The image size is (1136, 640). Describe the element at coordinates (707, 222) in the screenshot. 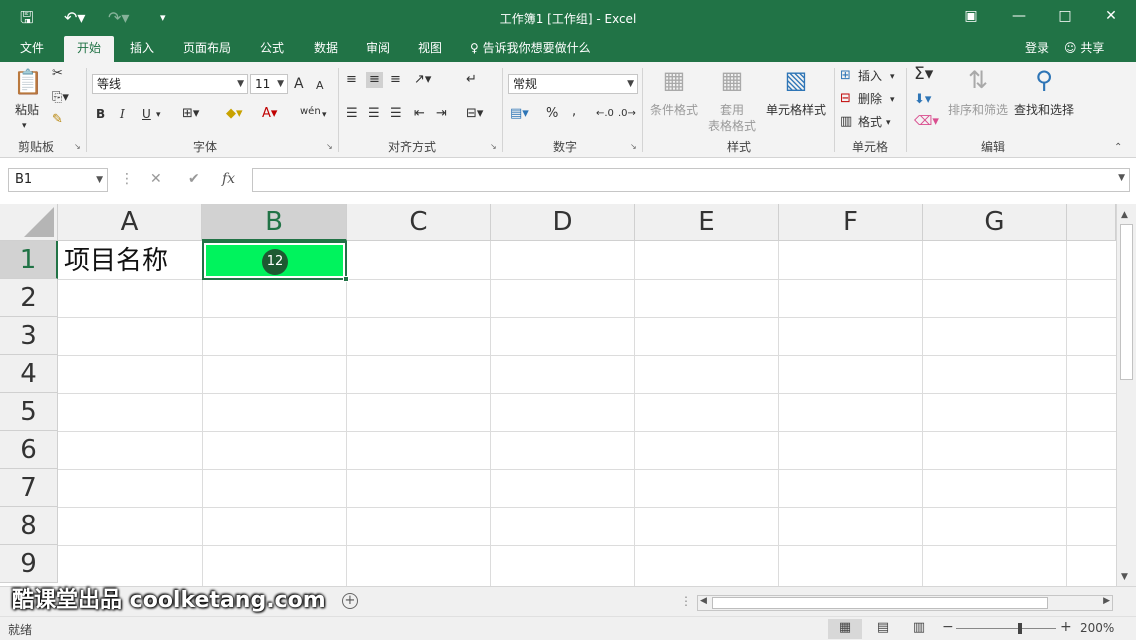

I see `column-header-e: E` at that location.